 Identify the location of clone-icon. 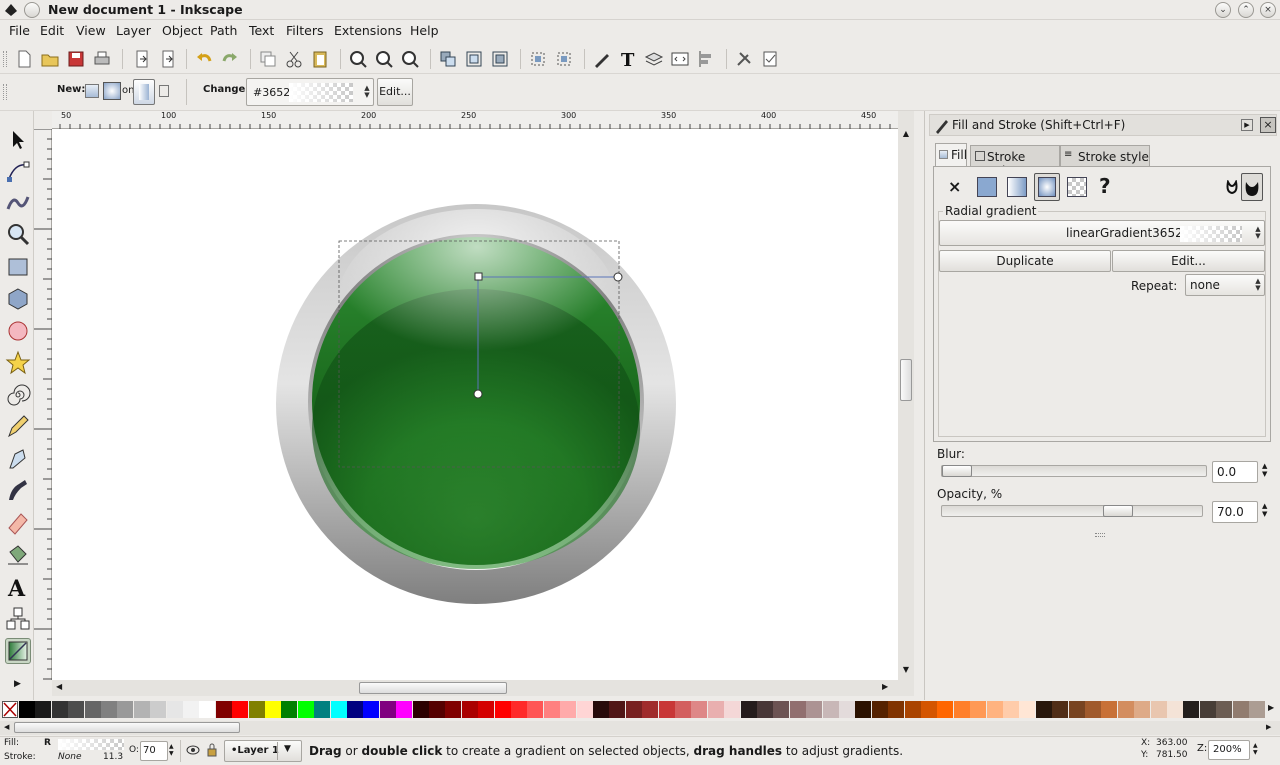
(500, 59).